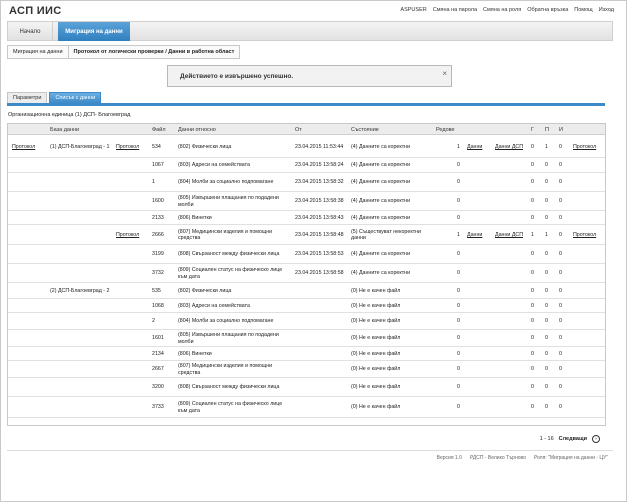 This screenshot has width=627, height=502. I want to click on header-state: Състояние, so click(365, 130).